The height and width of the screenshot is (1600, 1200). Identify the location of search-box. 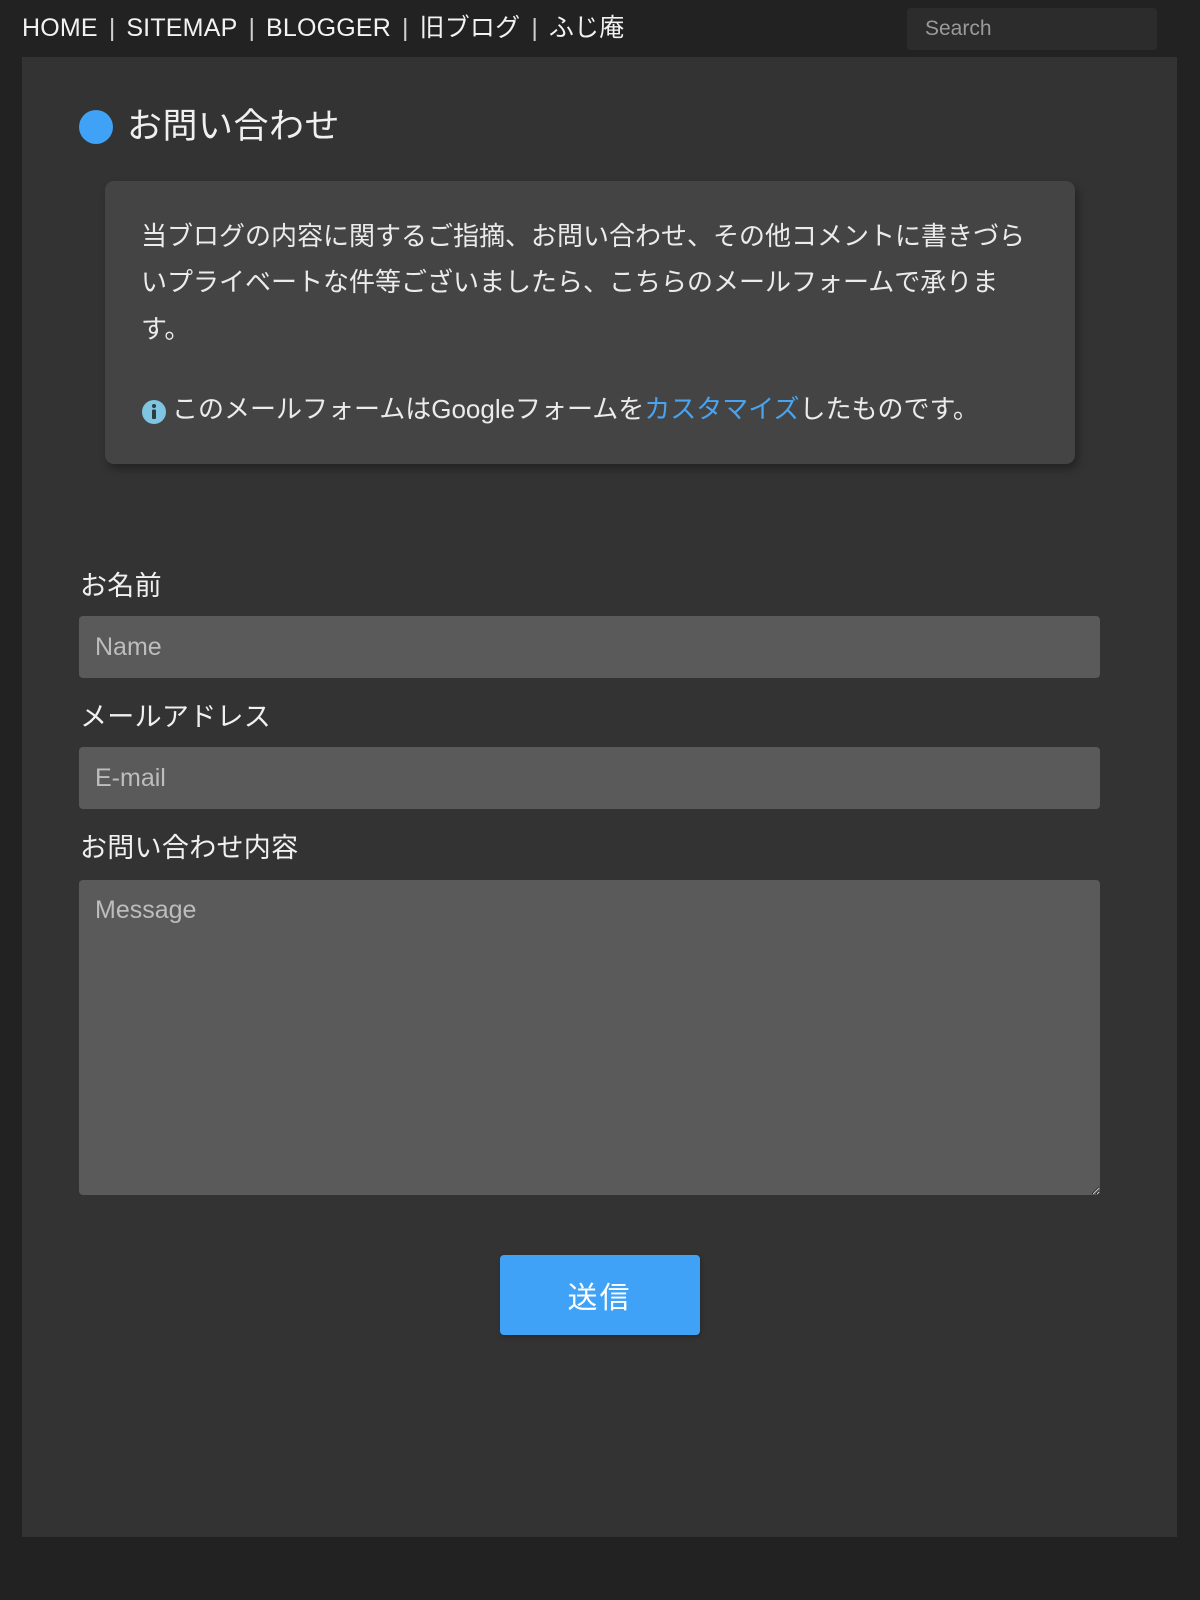
(1052, 29).